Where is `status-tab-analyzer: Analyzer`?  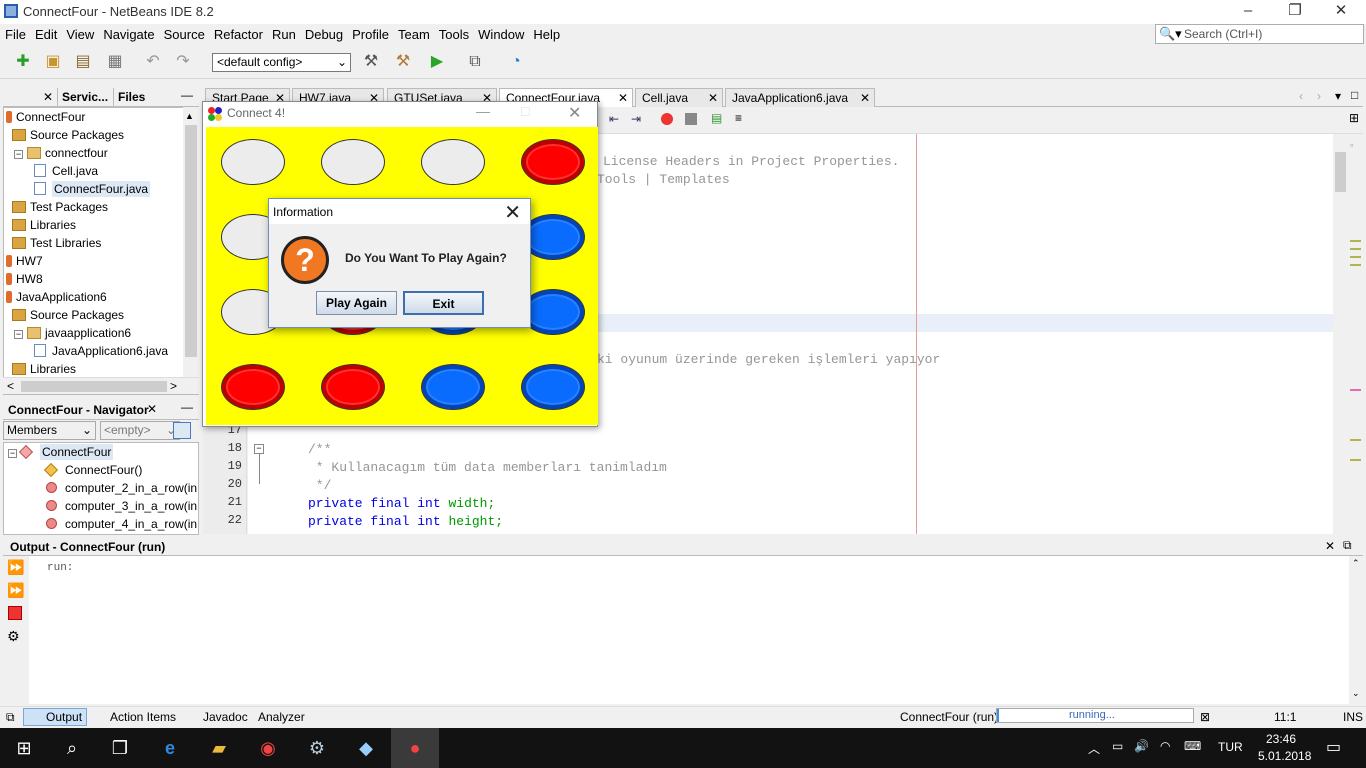 status-tab-analyzer: Analyzer is located at coordinates (281, 717).